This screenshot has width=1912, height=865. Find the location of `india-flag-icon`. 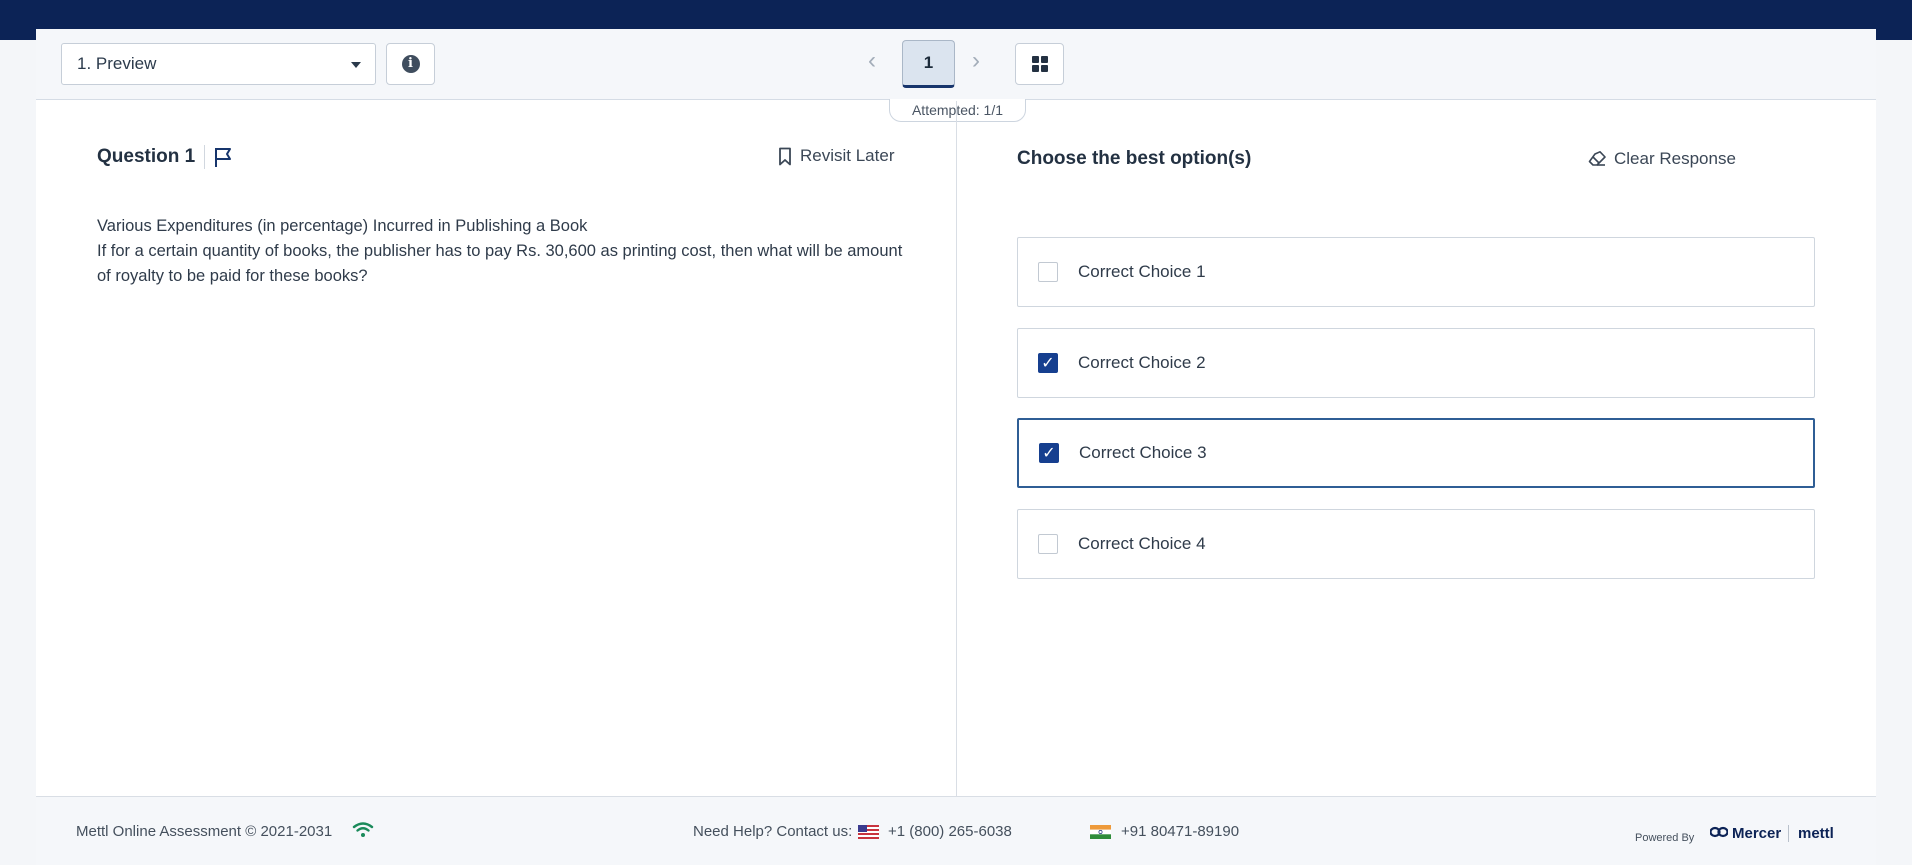

india-flag-icon is located at coordinates (1100, 832).